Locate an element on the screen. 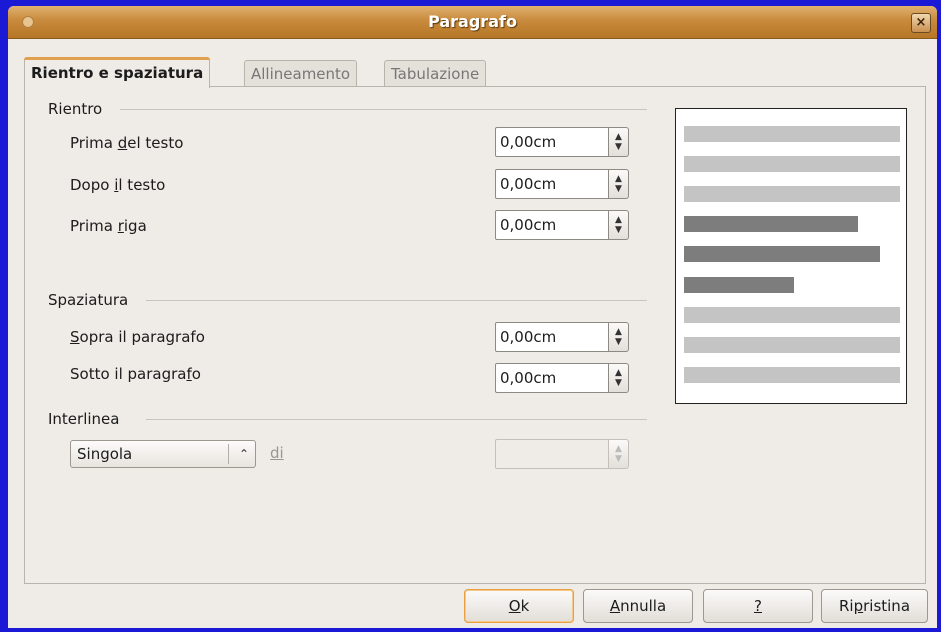 This screenshot has height=632, width=941. spaziatura-heading: Spaziatura is located at coordinates (88, 300).